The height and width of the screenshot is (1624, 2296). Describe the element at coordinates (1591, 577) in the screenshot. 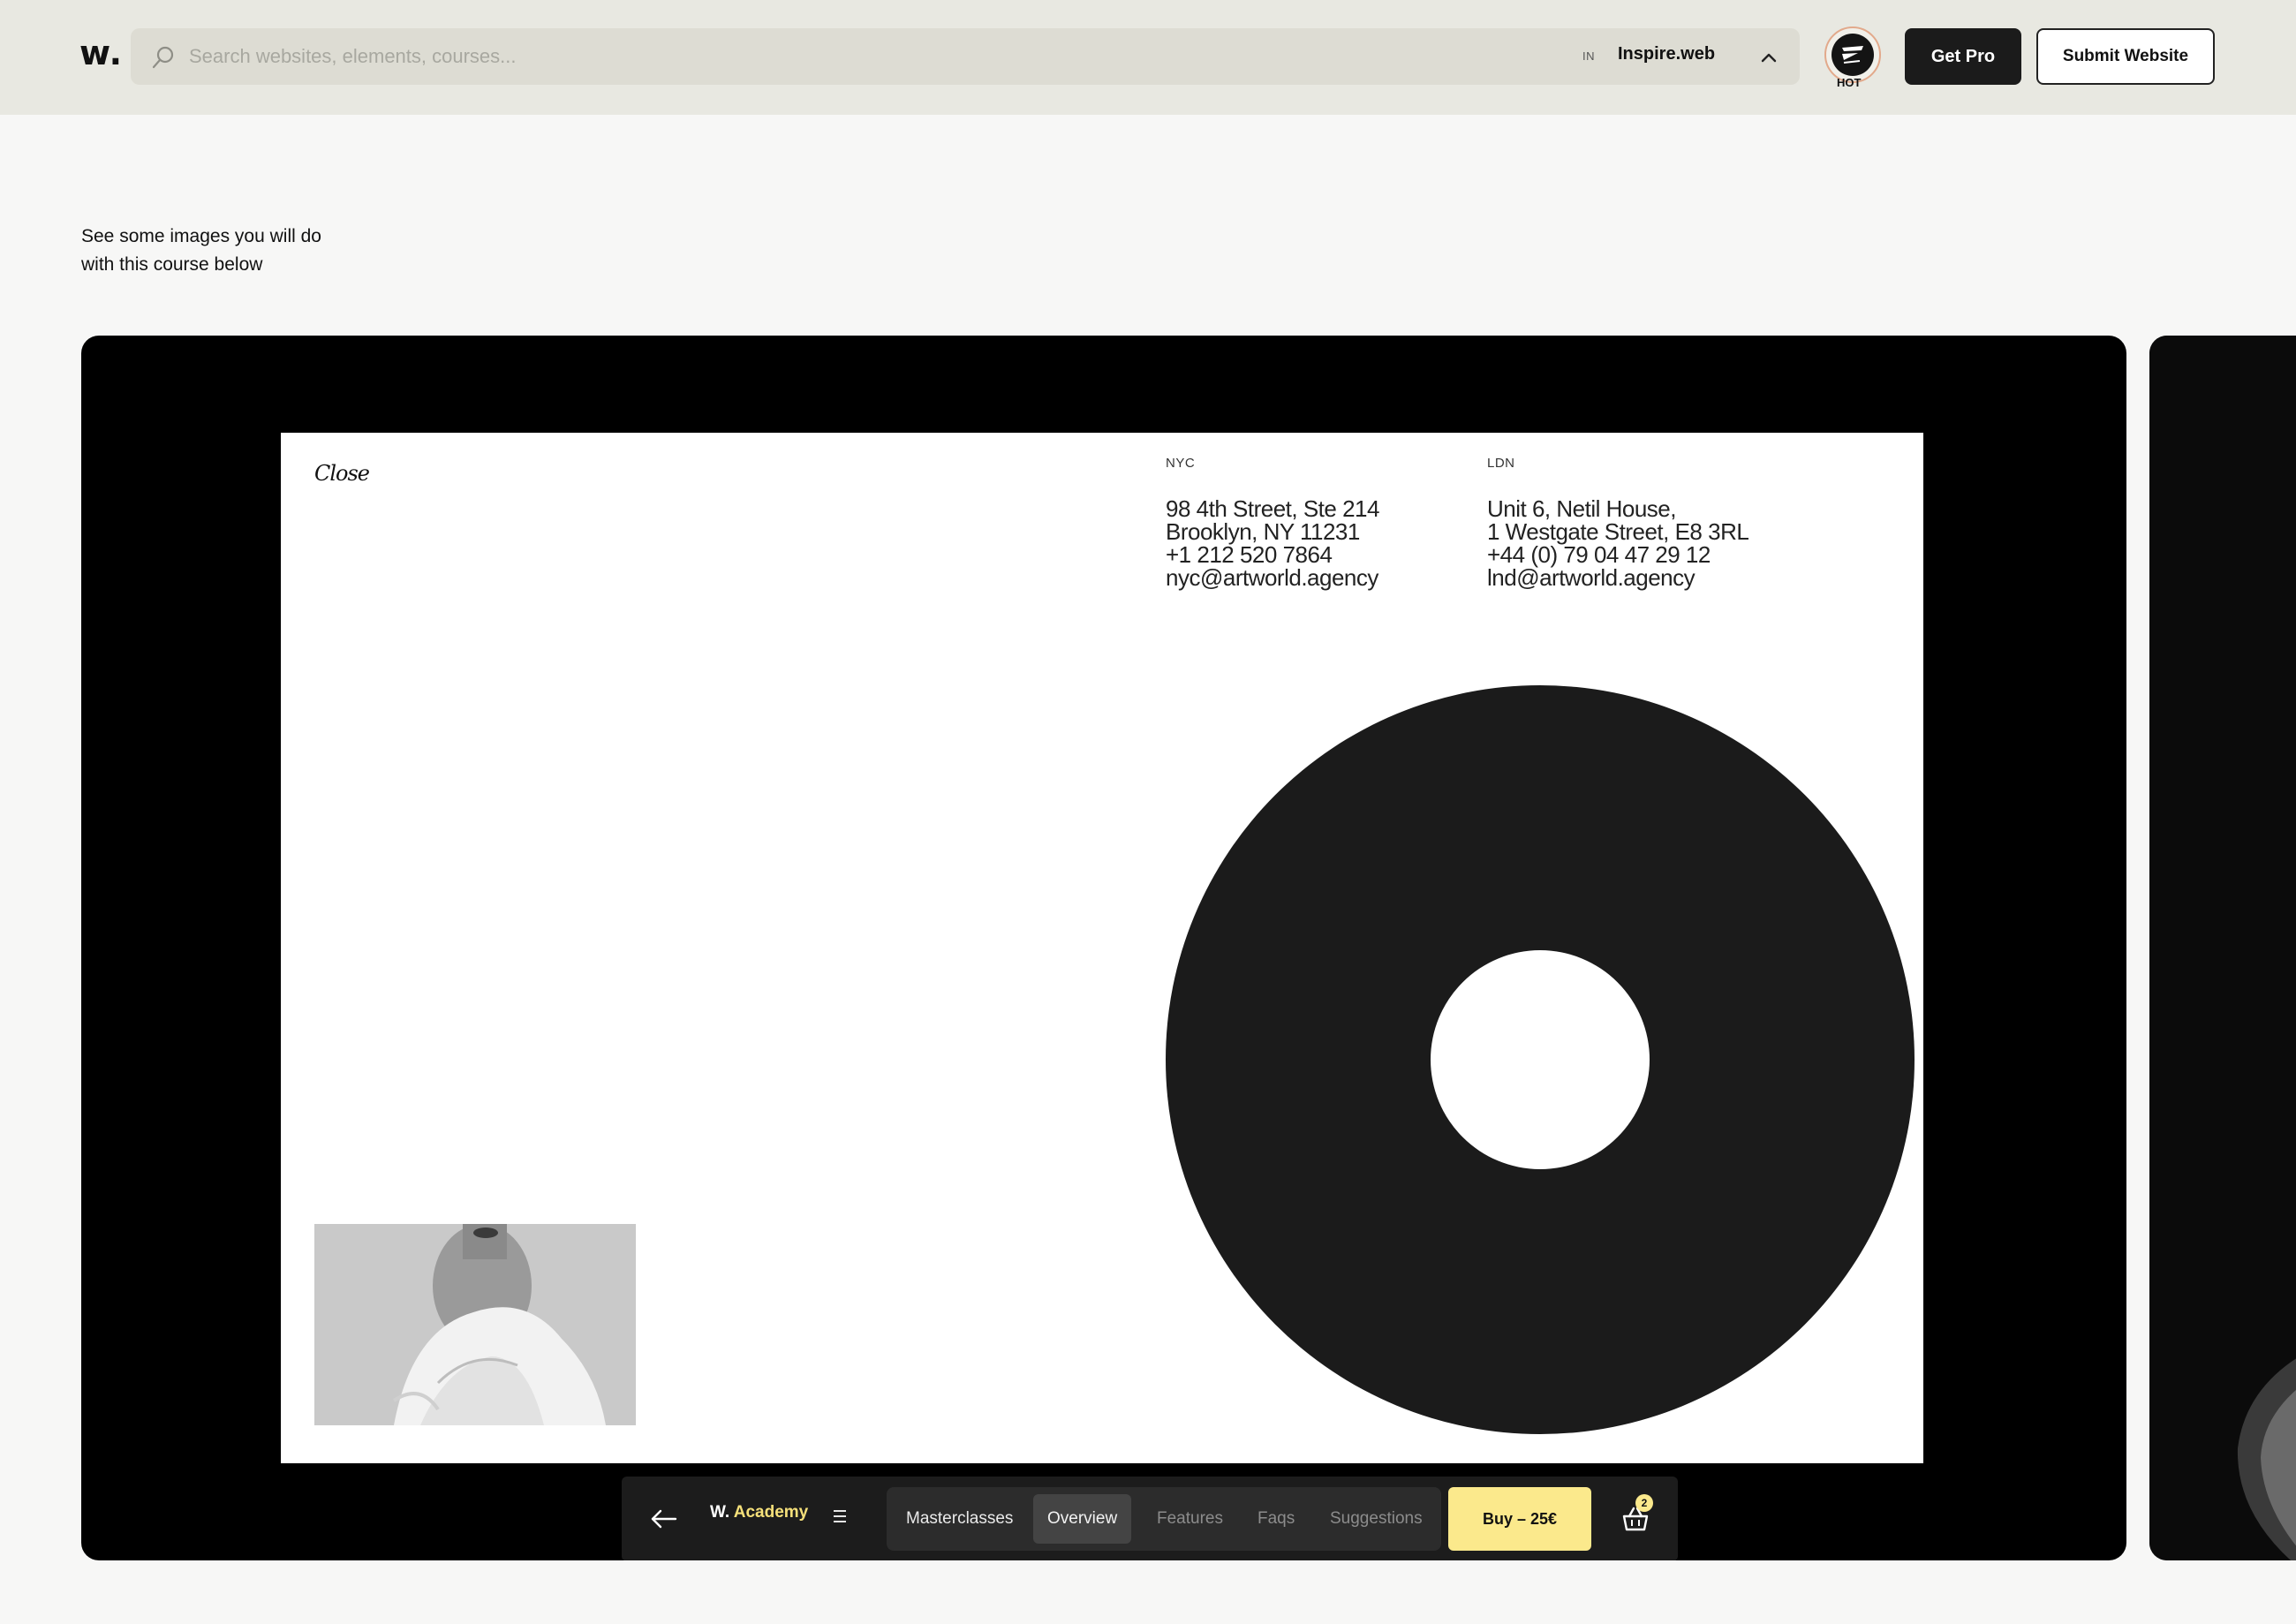

I see `office-line: lnd@artworld.agency` at that location.